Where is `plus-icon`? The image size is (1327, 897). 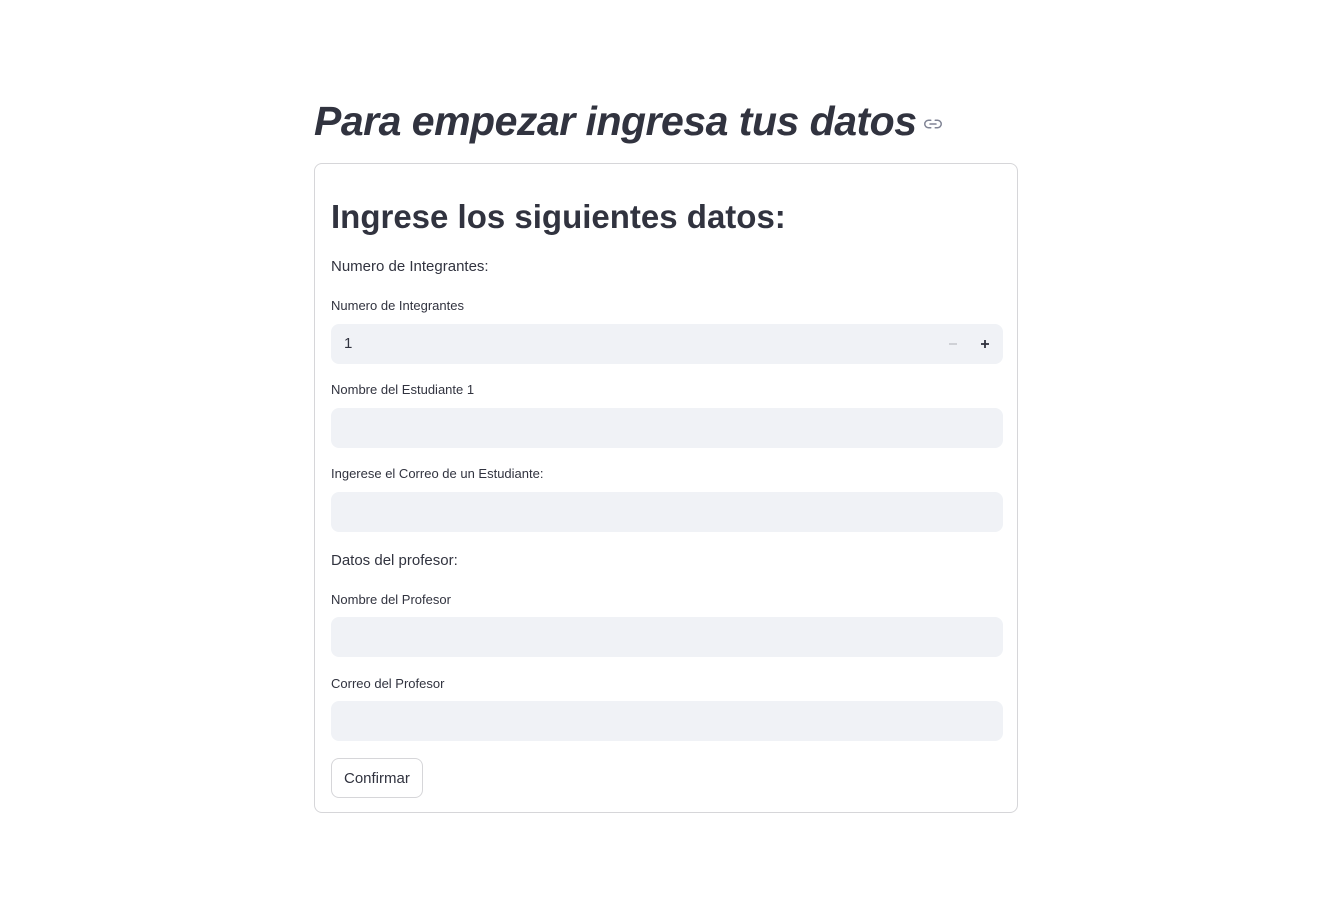 plus-icon is located at coordinates (985, 344).